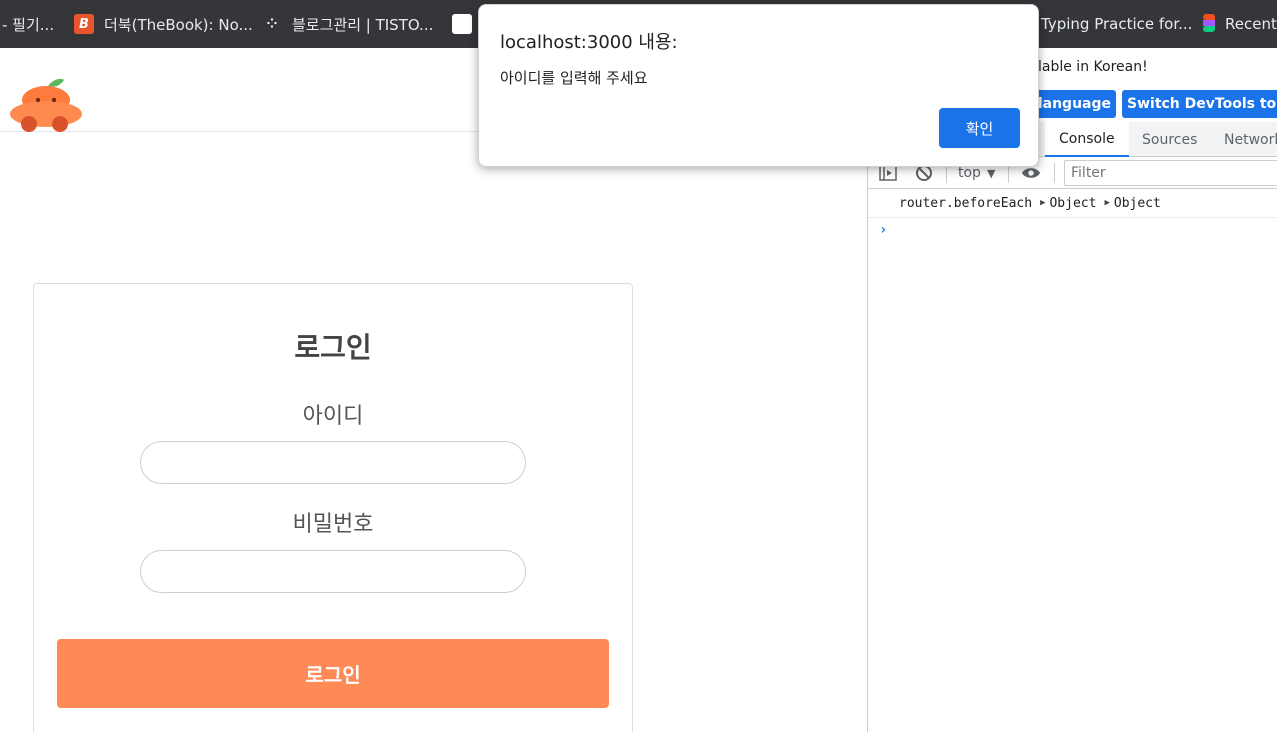 The height and width of the screenshot is (732, 1277). I want to click on alert-dialog: localhost:3000 내용: 아이디를 입력해 주세요 확인, so click(758, 85).